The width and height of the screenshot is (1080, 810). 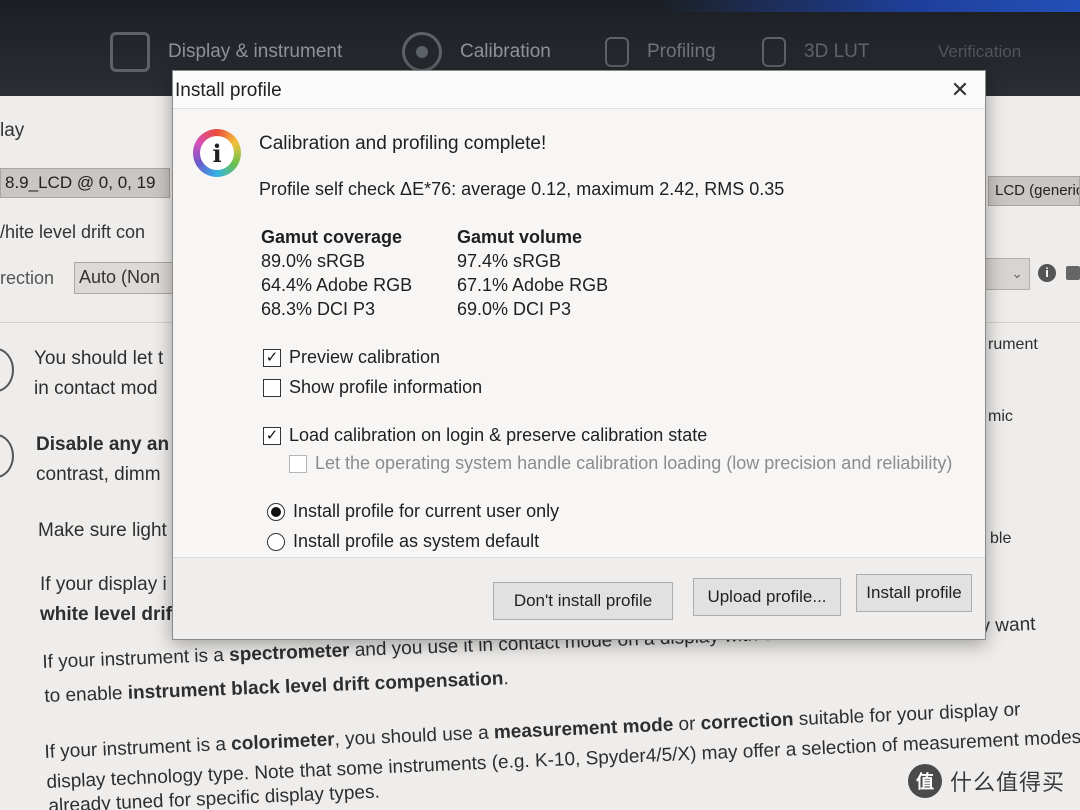 I want to click on gamut-coverage-value: 64.4% Adobe RGB, so click(x=337, y=285).